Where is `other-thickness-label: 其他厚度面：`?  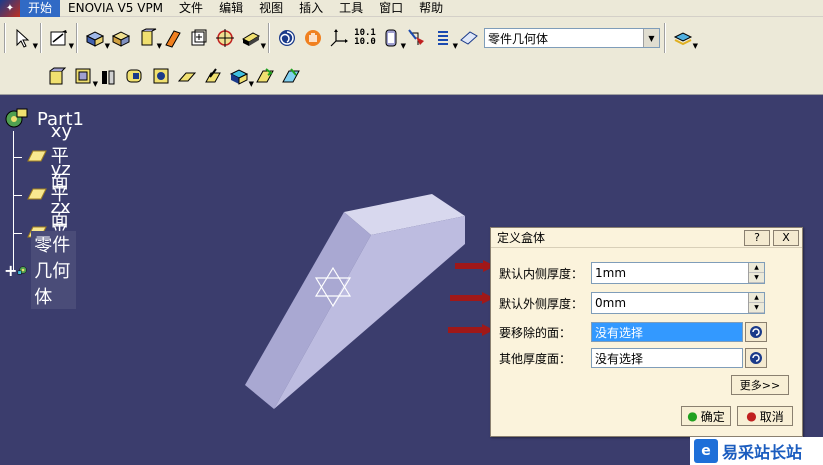
other-thickness-label: 其他厚度面： is located at coordinates (535, 358).